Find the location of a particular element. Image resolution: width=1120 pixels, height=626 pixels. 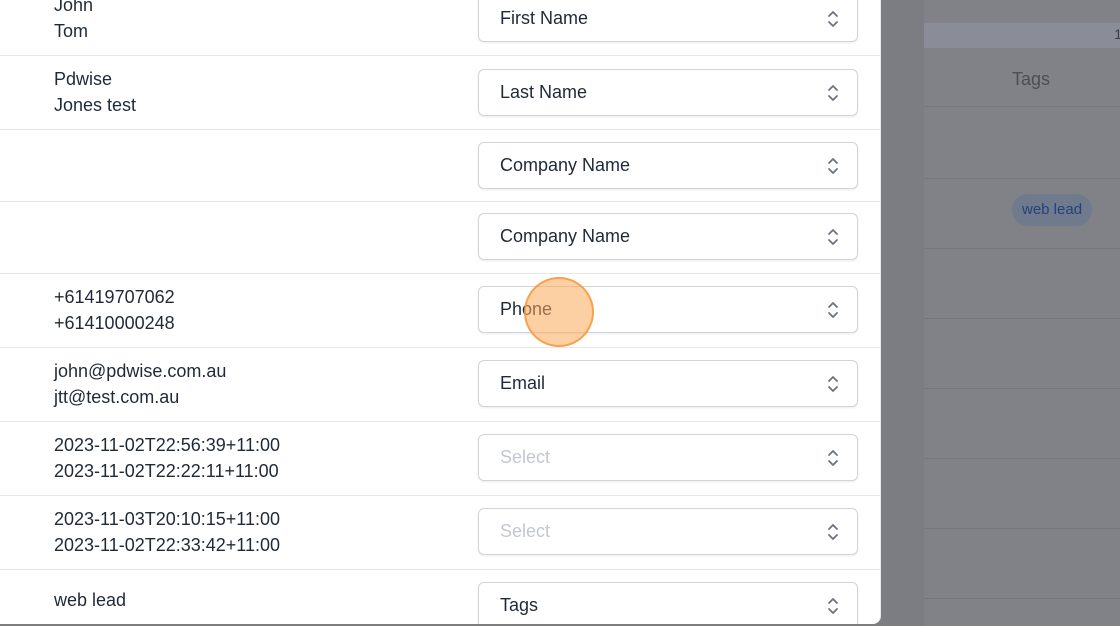

sample-values: John Tom is located at coordinates (73, 22).